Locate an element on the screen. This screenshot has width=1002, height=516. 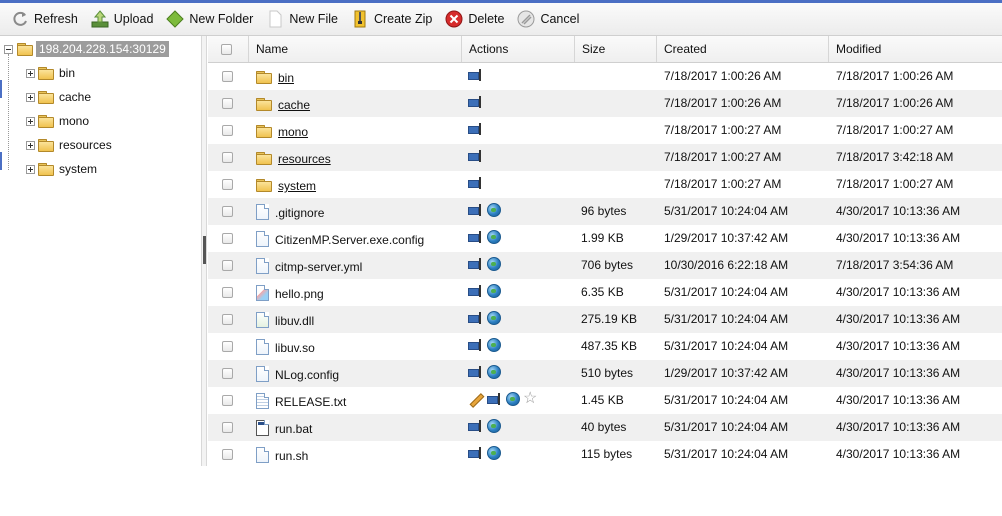
create-zip-button: Create Zip is located at coordinates (391, 19).